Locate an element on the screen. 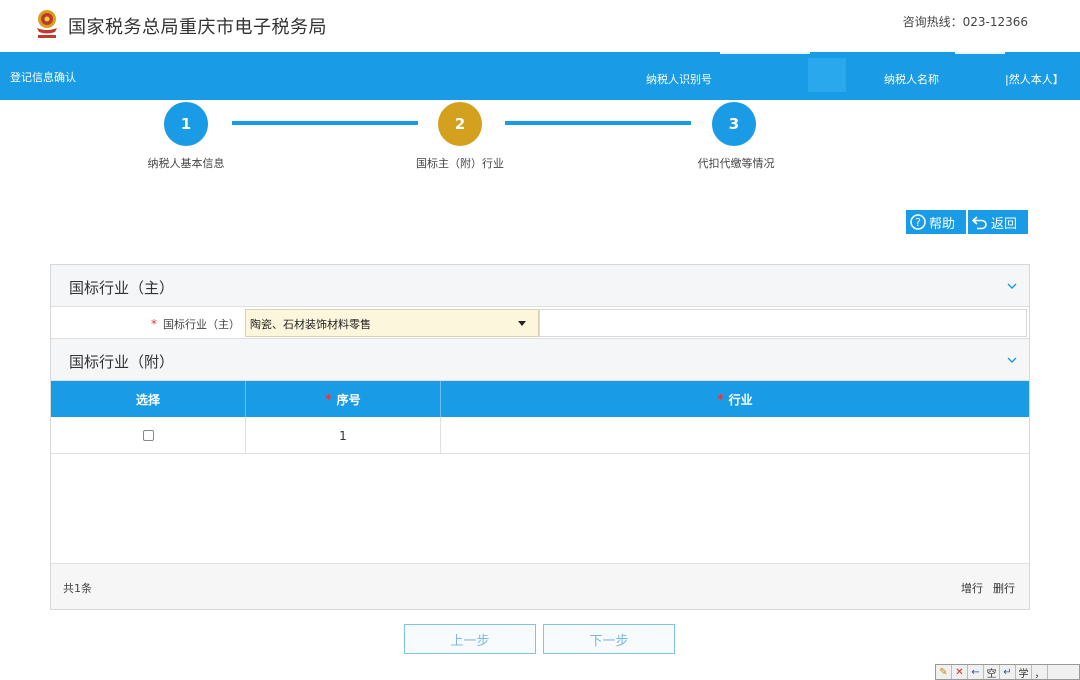 The width and height of the screenshot is (1080, 680). site-title: 国家税务总局重庆市电子税务局 is located at coordinates (197, 27).